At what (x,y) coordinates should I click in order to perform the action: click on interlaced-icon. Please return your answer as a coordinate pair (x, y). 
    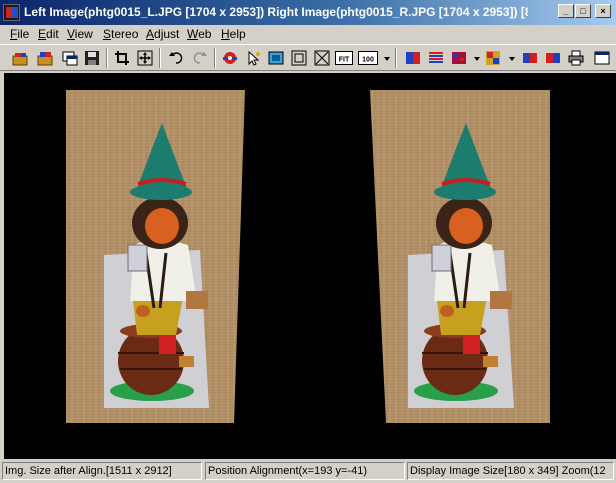
    Looking at the image, I should click on (436, 58).